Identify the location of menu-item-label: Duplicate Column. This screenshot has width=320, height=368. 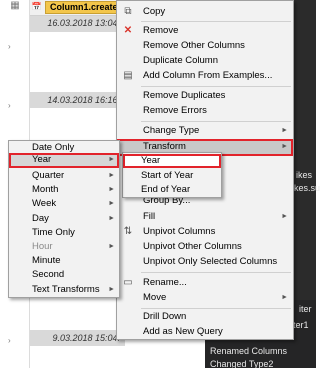
(180, 60).